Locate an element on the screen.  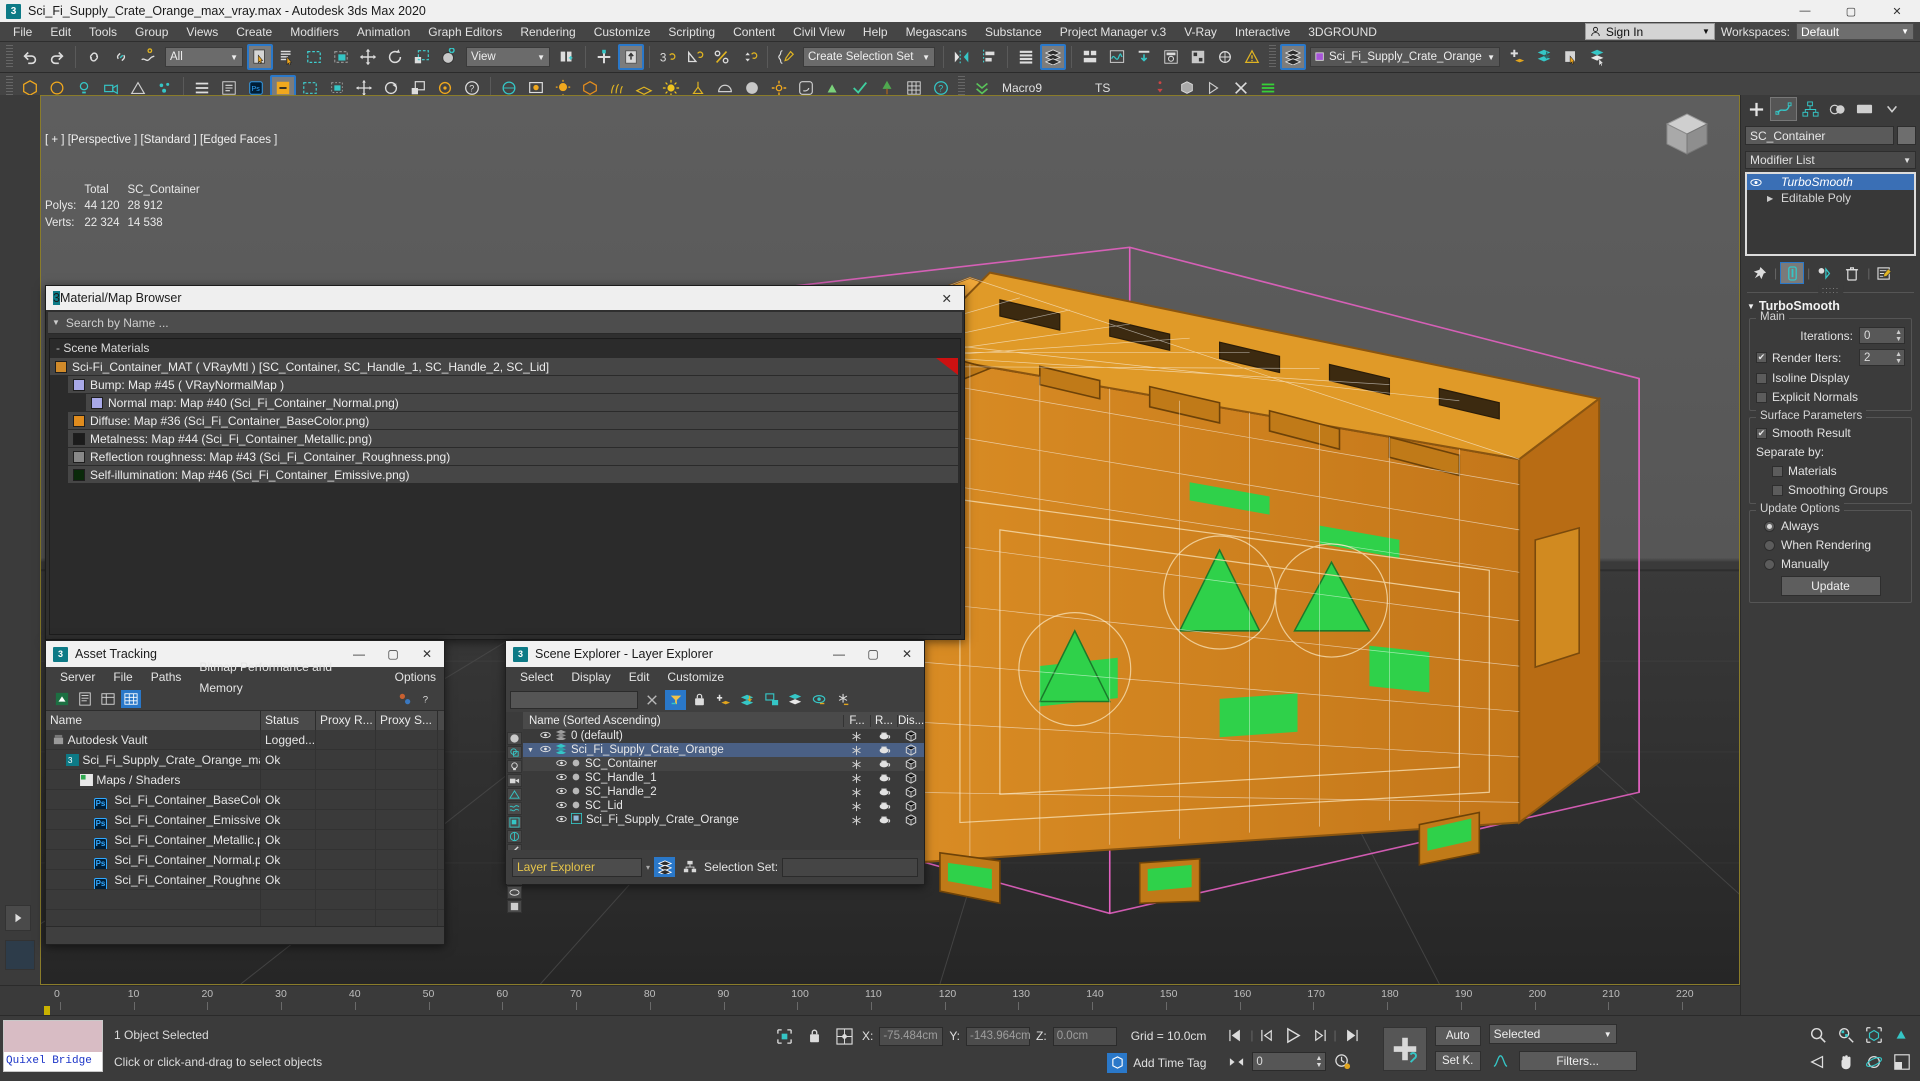
add-selection-to-layer-icon is located at coordinates (747, 700).